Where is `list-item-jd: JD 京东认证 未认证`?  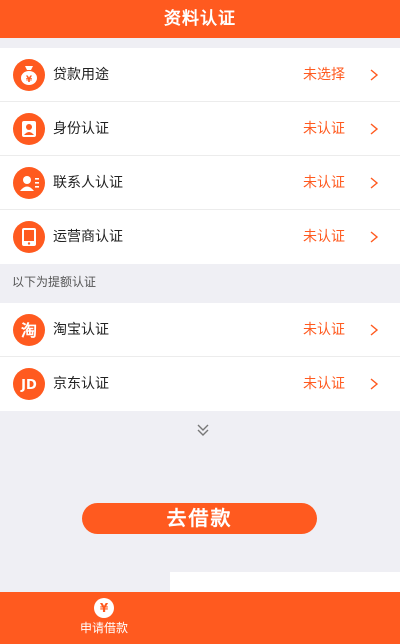
list-item-jd: JD 京东认证 未认证 is located at coordinates (200, 384).